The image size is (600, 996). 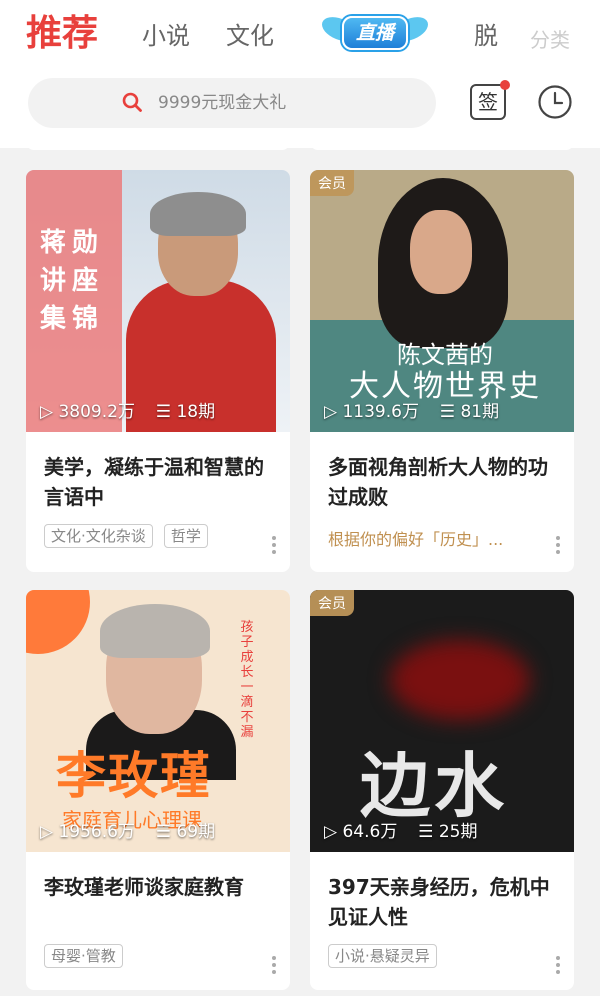 What do you see at coordinates (434, 786) in the screenshot?
I see `cover-title: 边水` at bounding box center [434, 786].